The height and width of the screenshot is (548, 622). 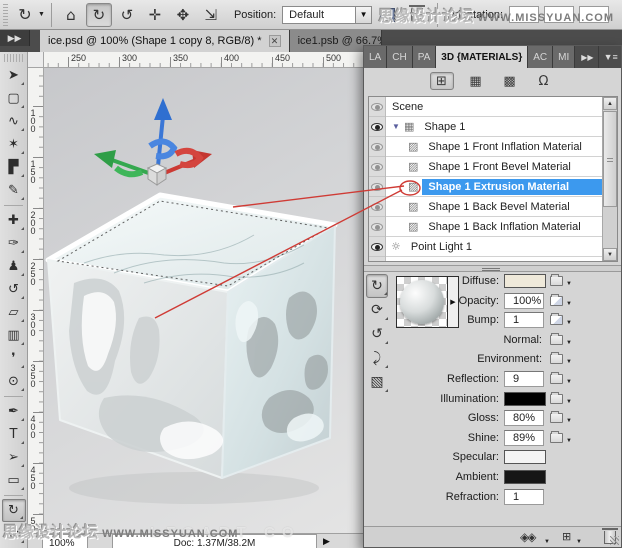 I want to click on scene-tree-row: ▨ Shape 1 Extrusion Material, so click(x=494, y=187).